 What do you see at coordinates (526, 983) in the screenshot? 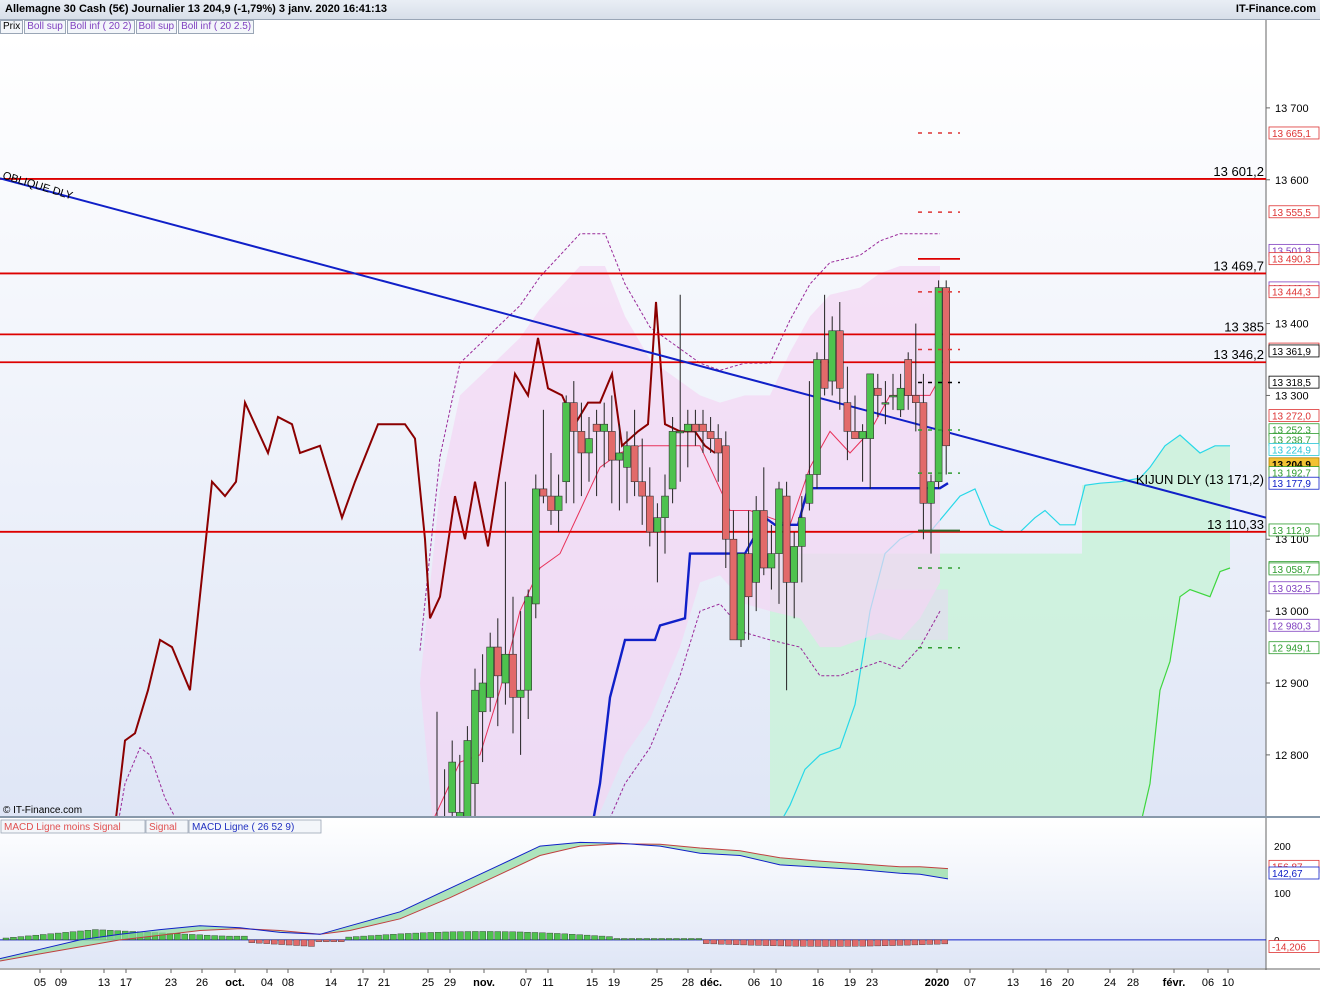
I see `time-tick-label-15: 07` at bounding box center [526, 983].